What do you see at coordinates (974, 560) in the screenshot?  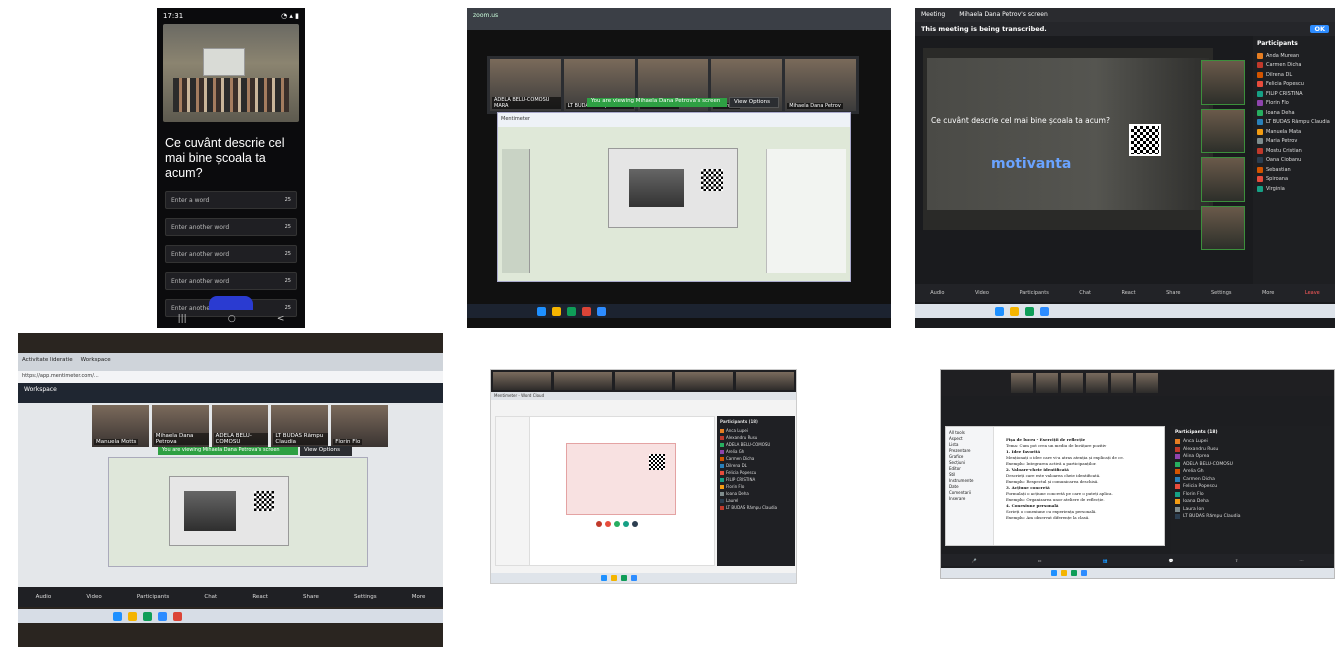 I see `audio-icon: 🎤` at bounding box center [974, 560].